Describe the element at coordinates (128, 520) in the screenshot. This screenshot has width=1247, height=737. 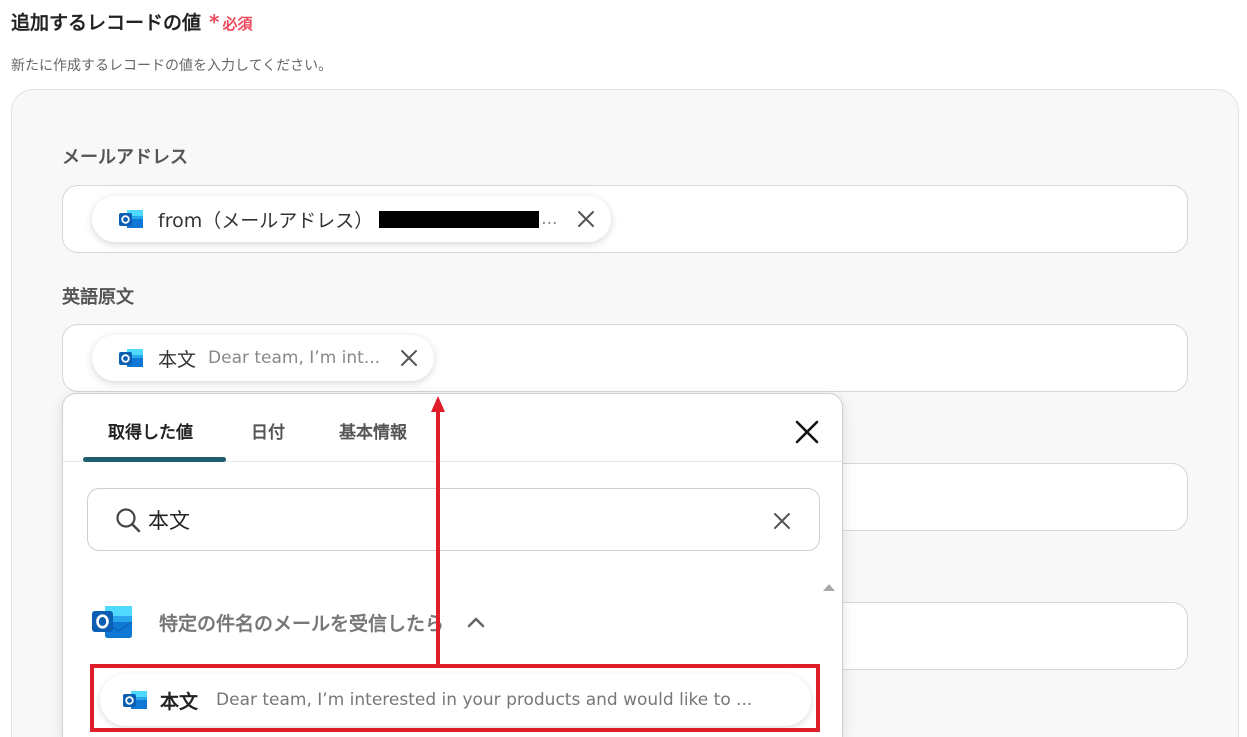
I see `search-icon` at that location.